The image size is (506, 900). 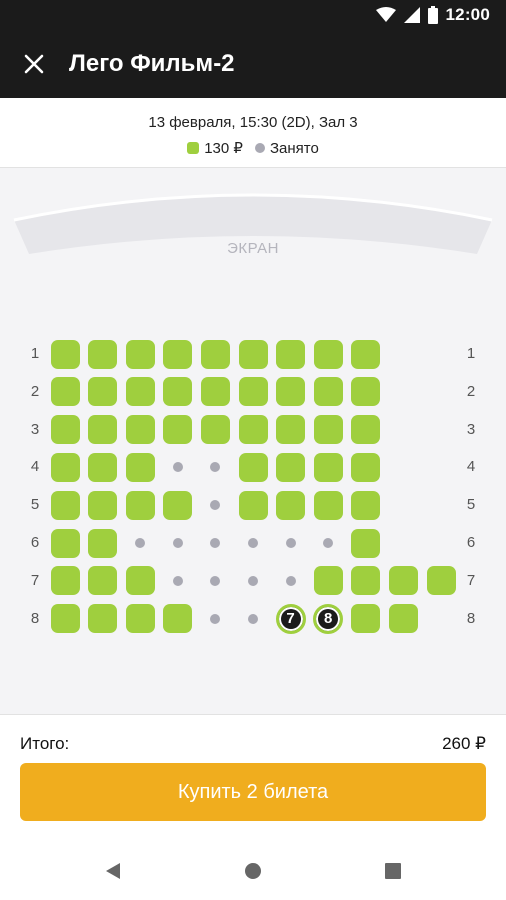 I want to click on seat-selected: 7, so click(x=290, y=618).